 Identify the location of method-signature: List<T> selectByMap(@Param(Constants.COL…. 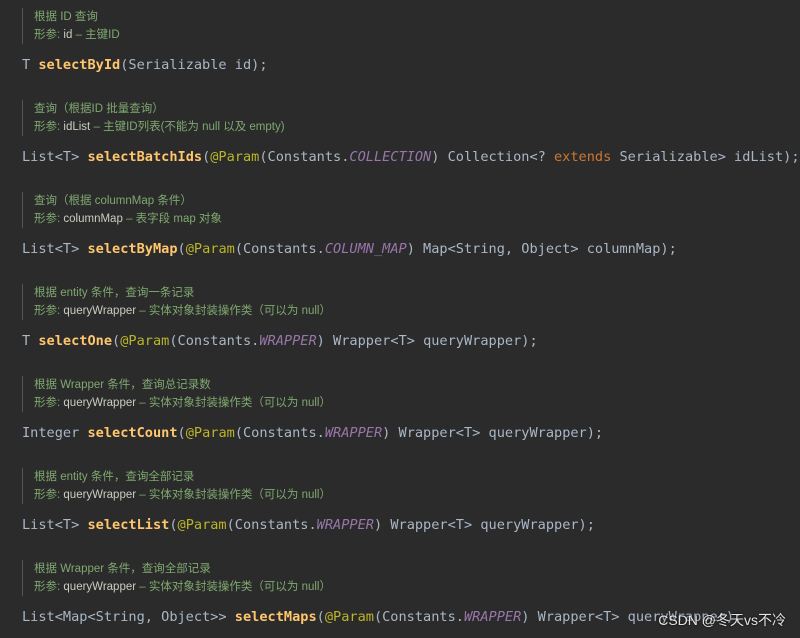
(407, 249).